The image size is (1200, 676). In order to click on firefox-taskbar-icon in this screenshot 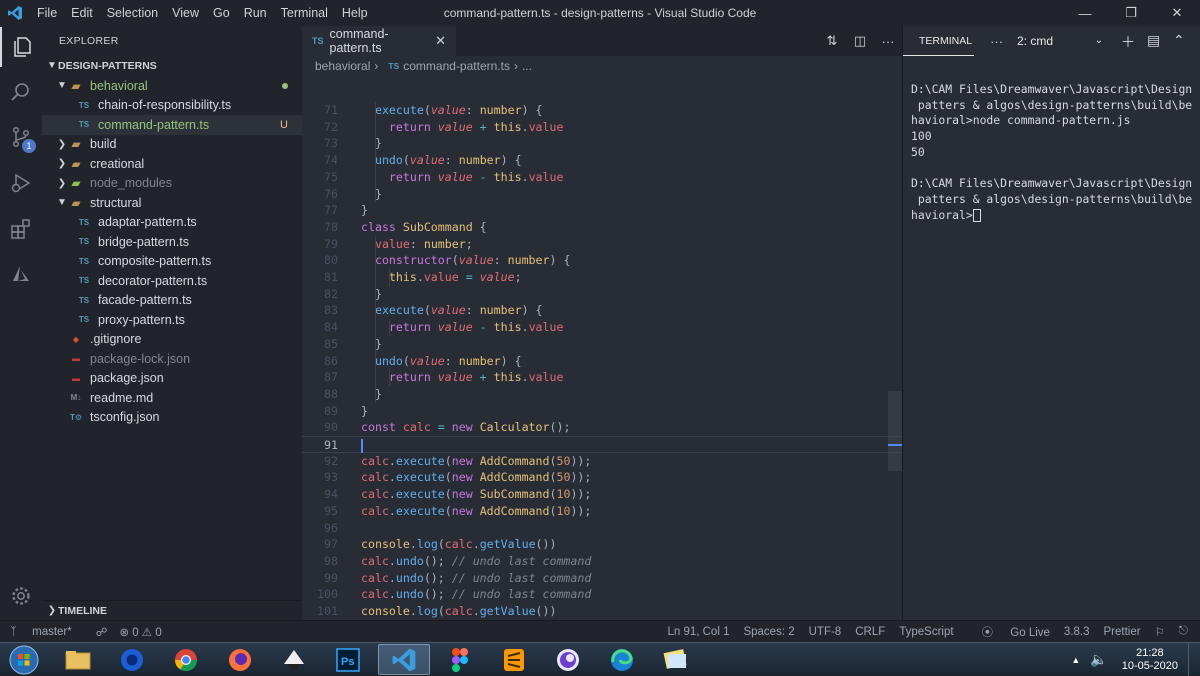, I will do `click(240, 659)`.